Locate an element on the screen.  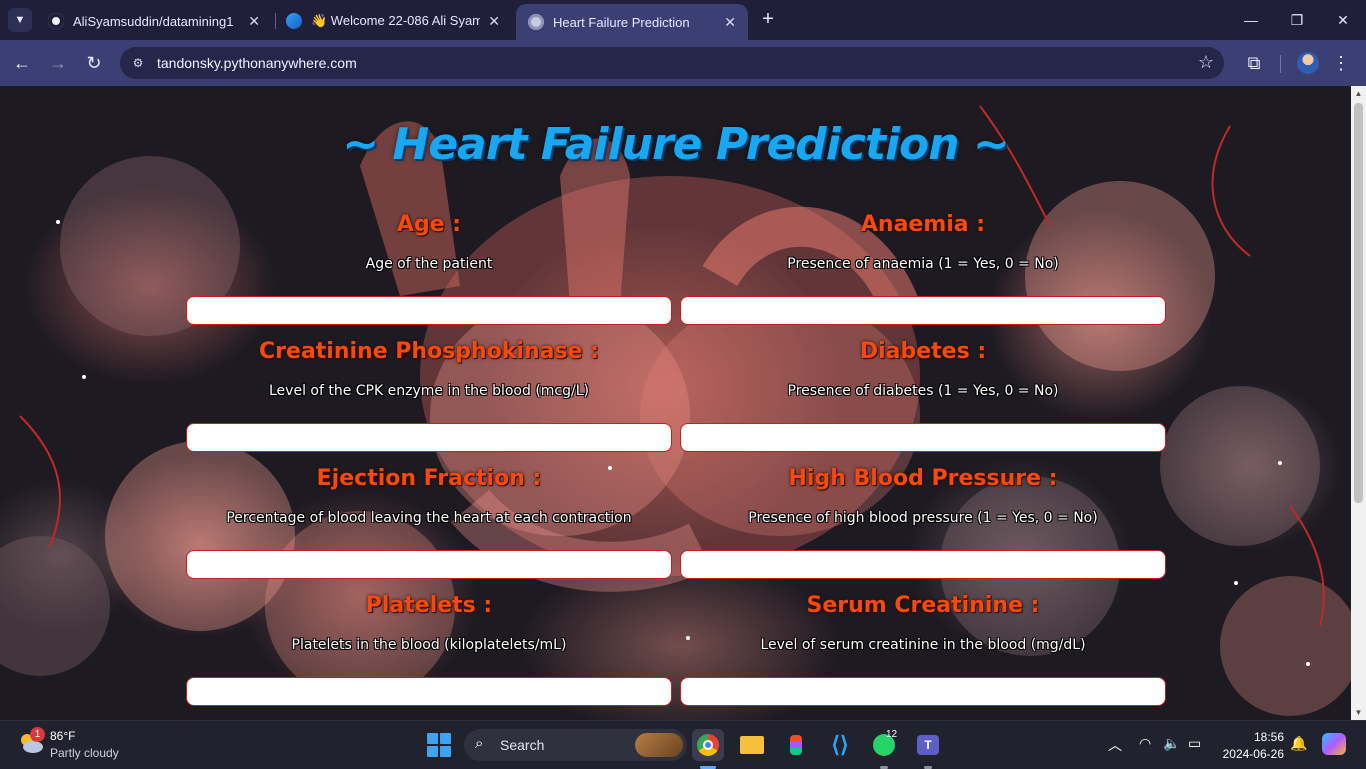
vscode-app: ⟨⟩ is located at coordinates (840, 745).